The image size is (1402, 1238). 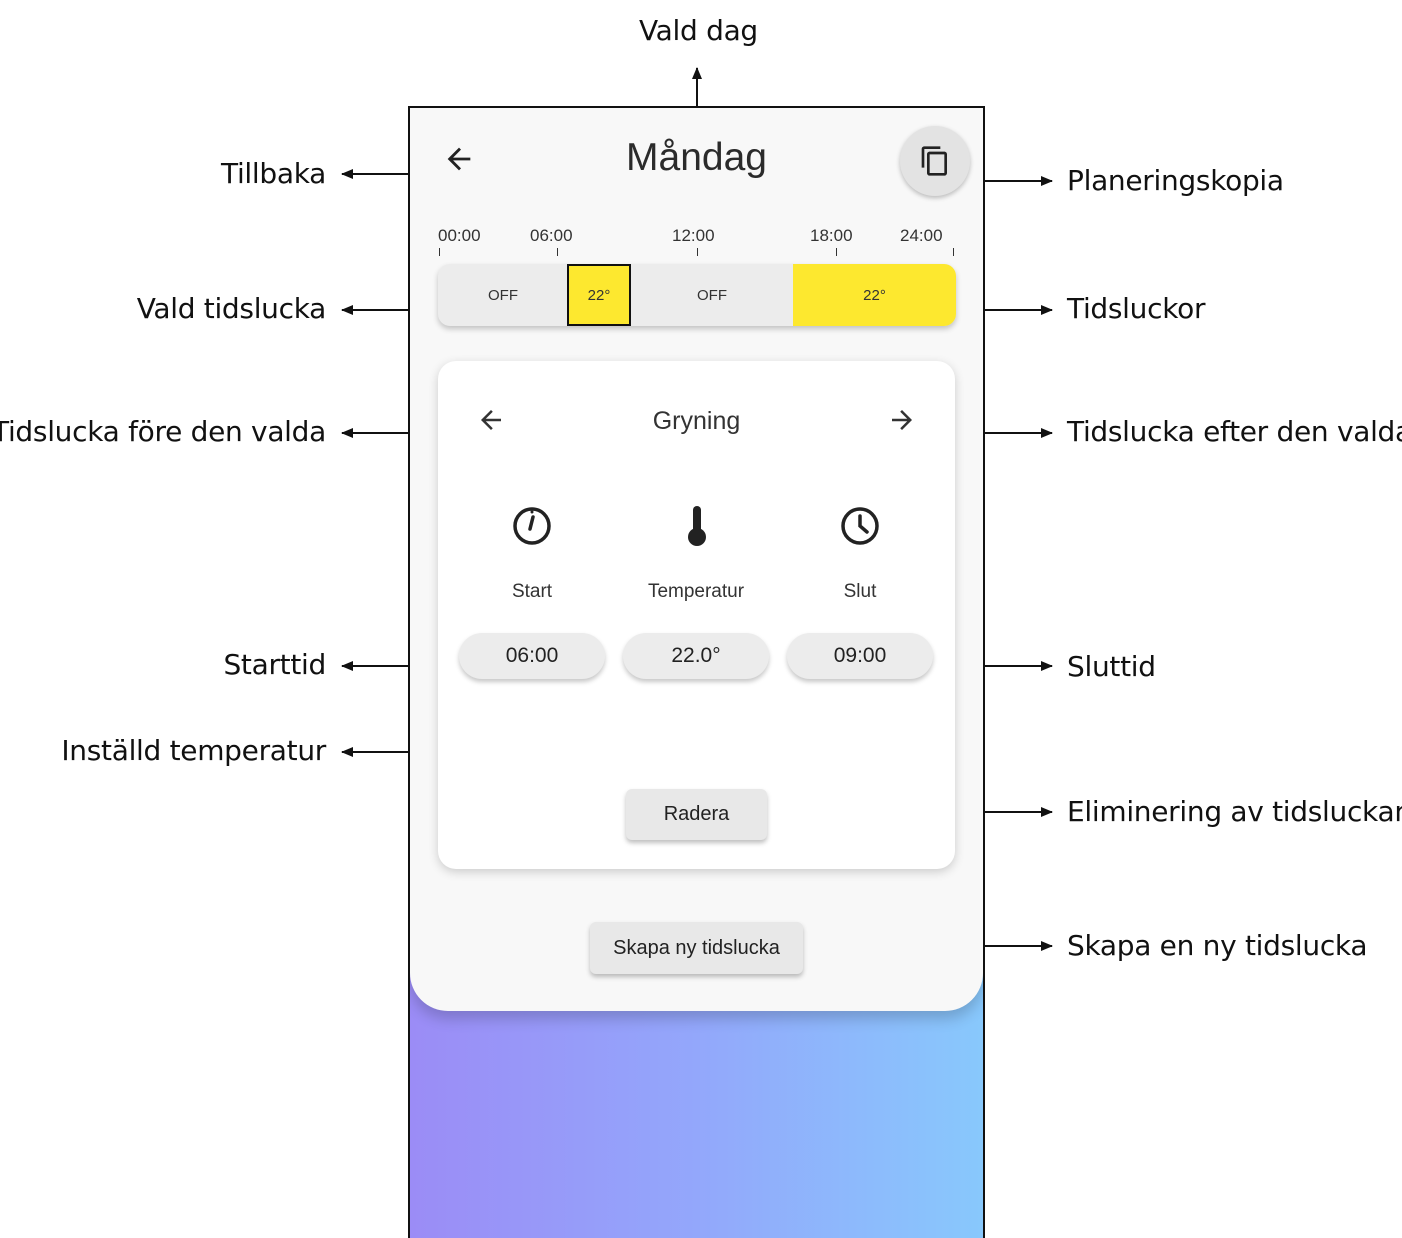 I want to click on tick-label: 00:00, so click(x=459, y=235).